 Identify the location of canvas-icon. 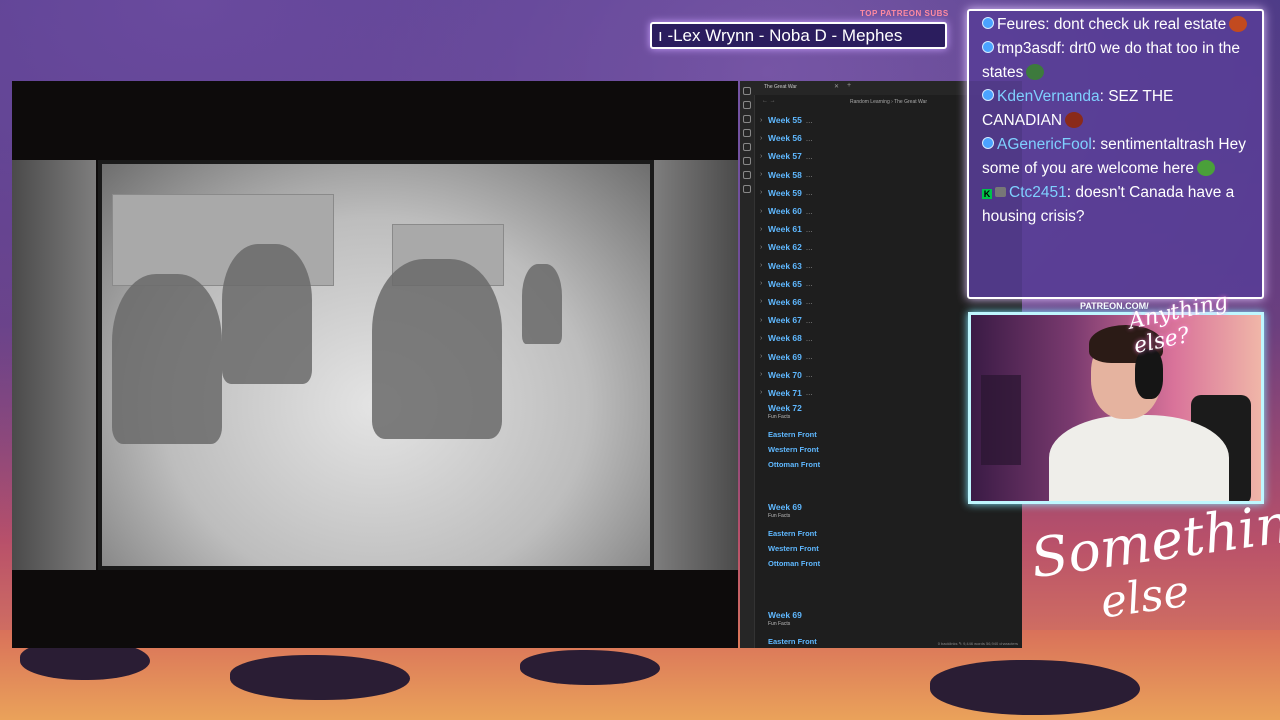
(747, 147).